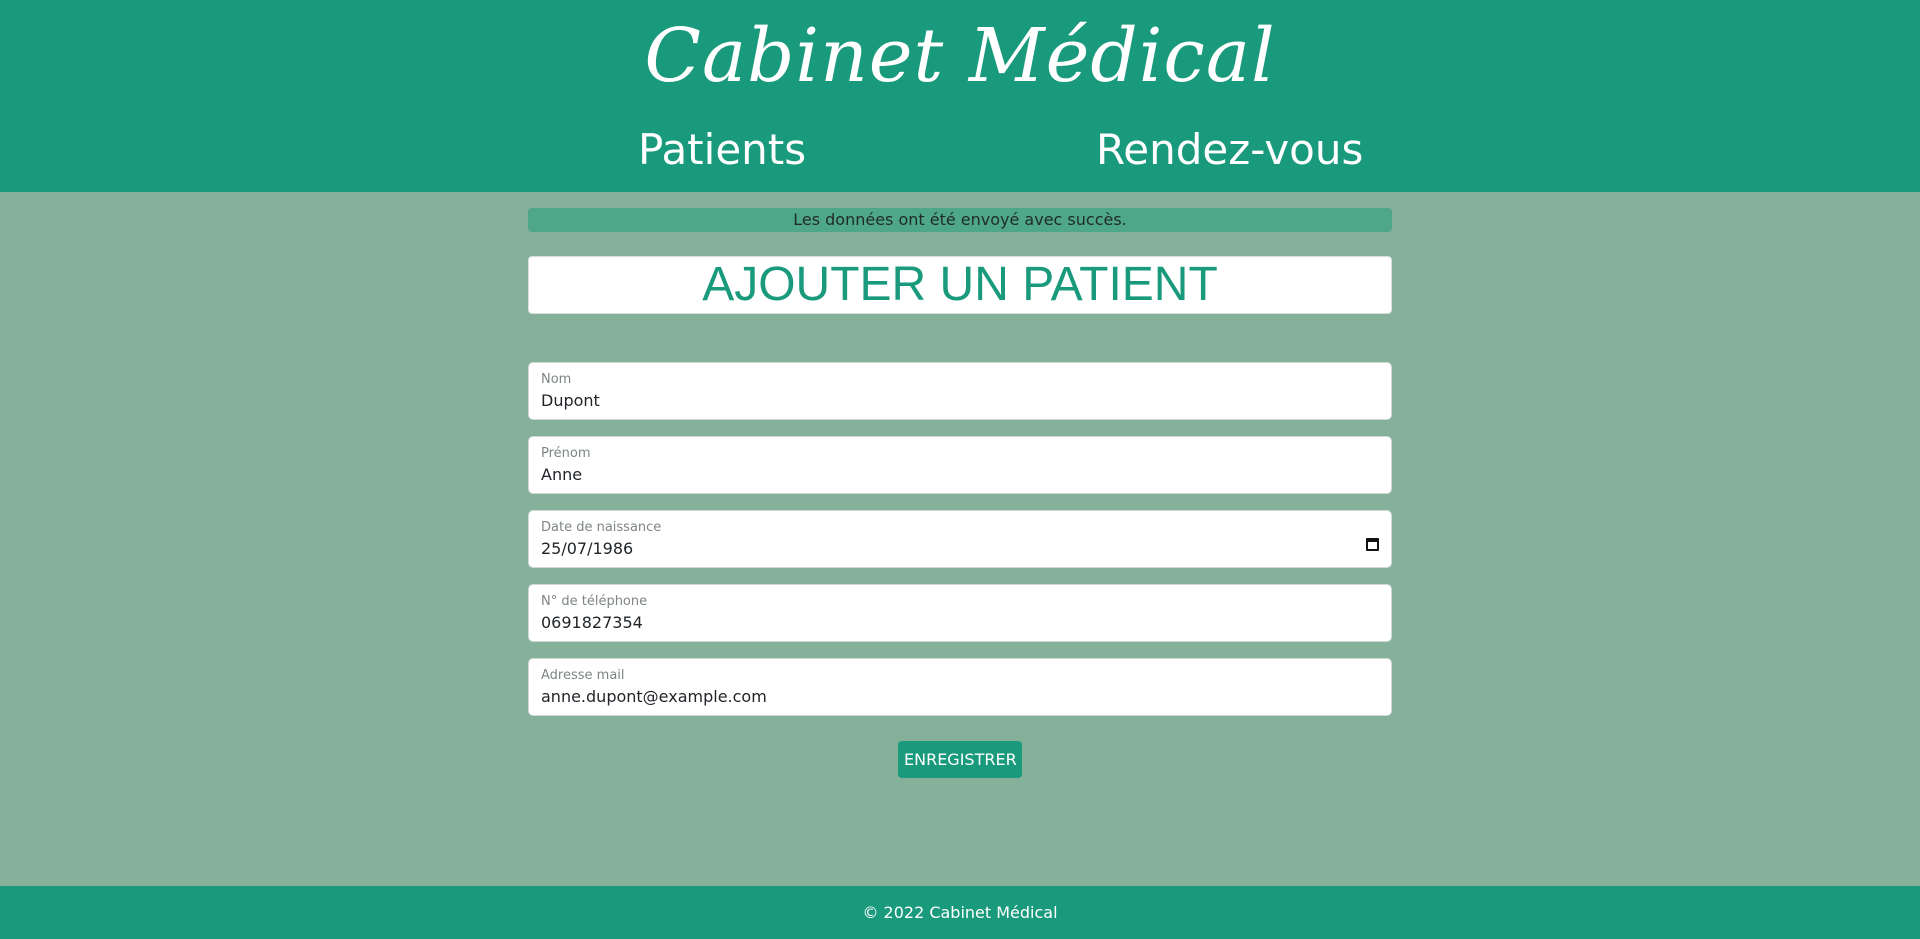 The width and height of the screenshot is (1920, 939). I want to click on form-title: AJOUTER UN PATIENT, so click(960, 285).